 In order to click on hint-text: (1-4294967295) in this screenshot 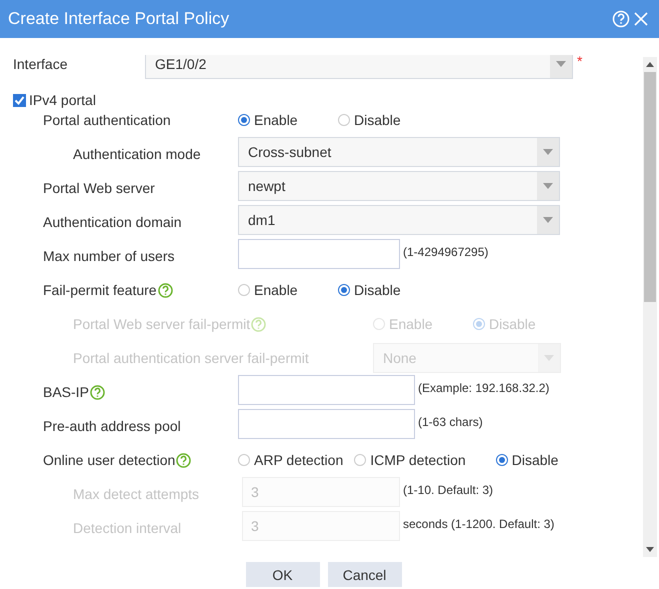, I will do `click(445, 252)`.